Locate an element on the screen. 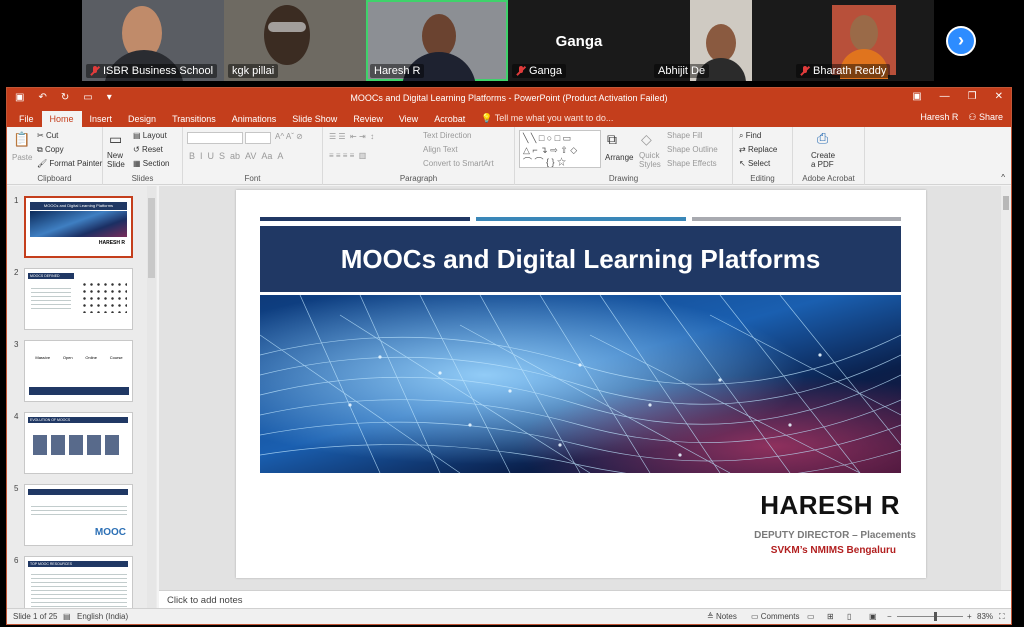 This screenshot has height=627, width=1024. shape-effects-button: Shape Effects is located at coordinates (692, 163).